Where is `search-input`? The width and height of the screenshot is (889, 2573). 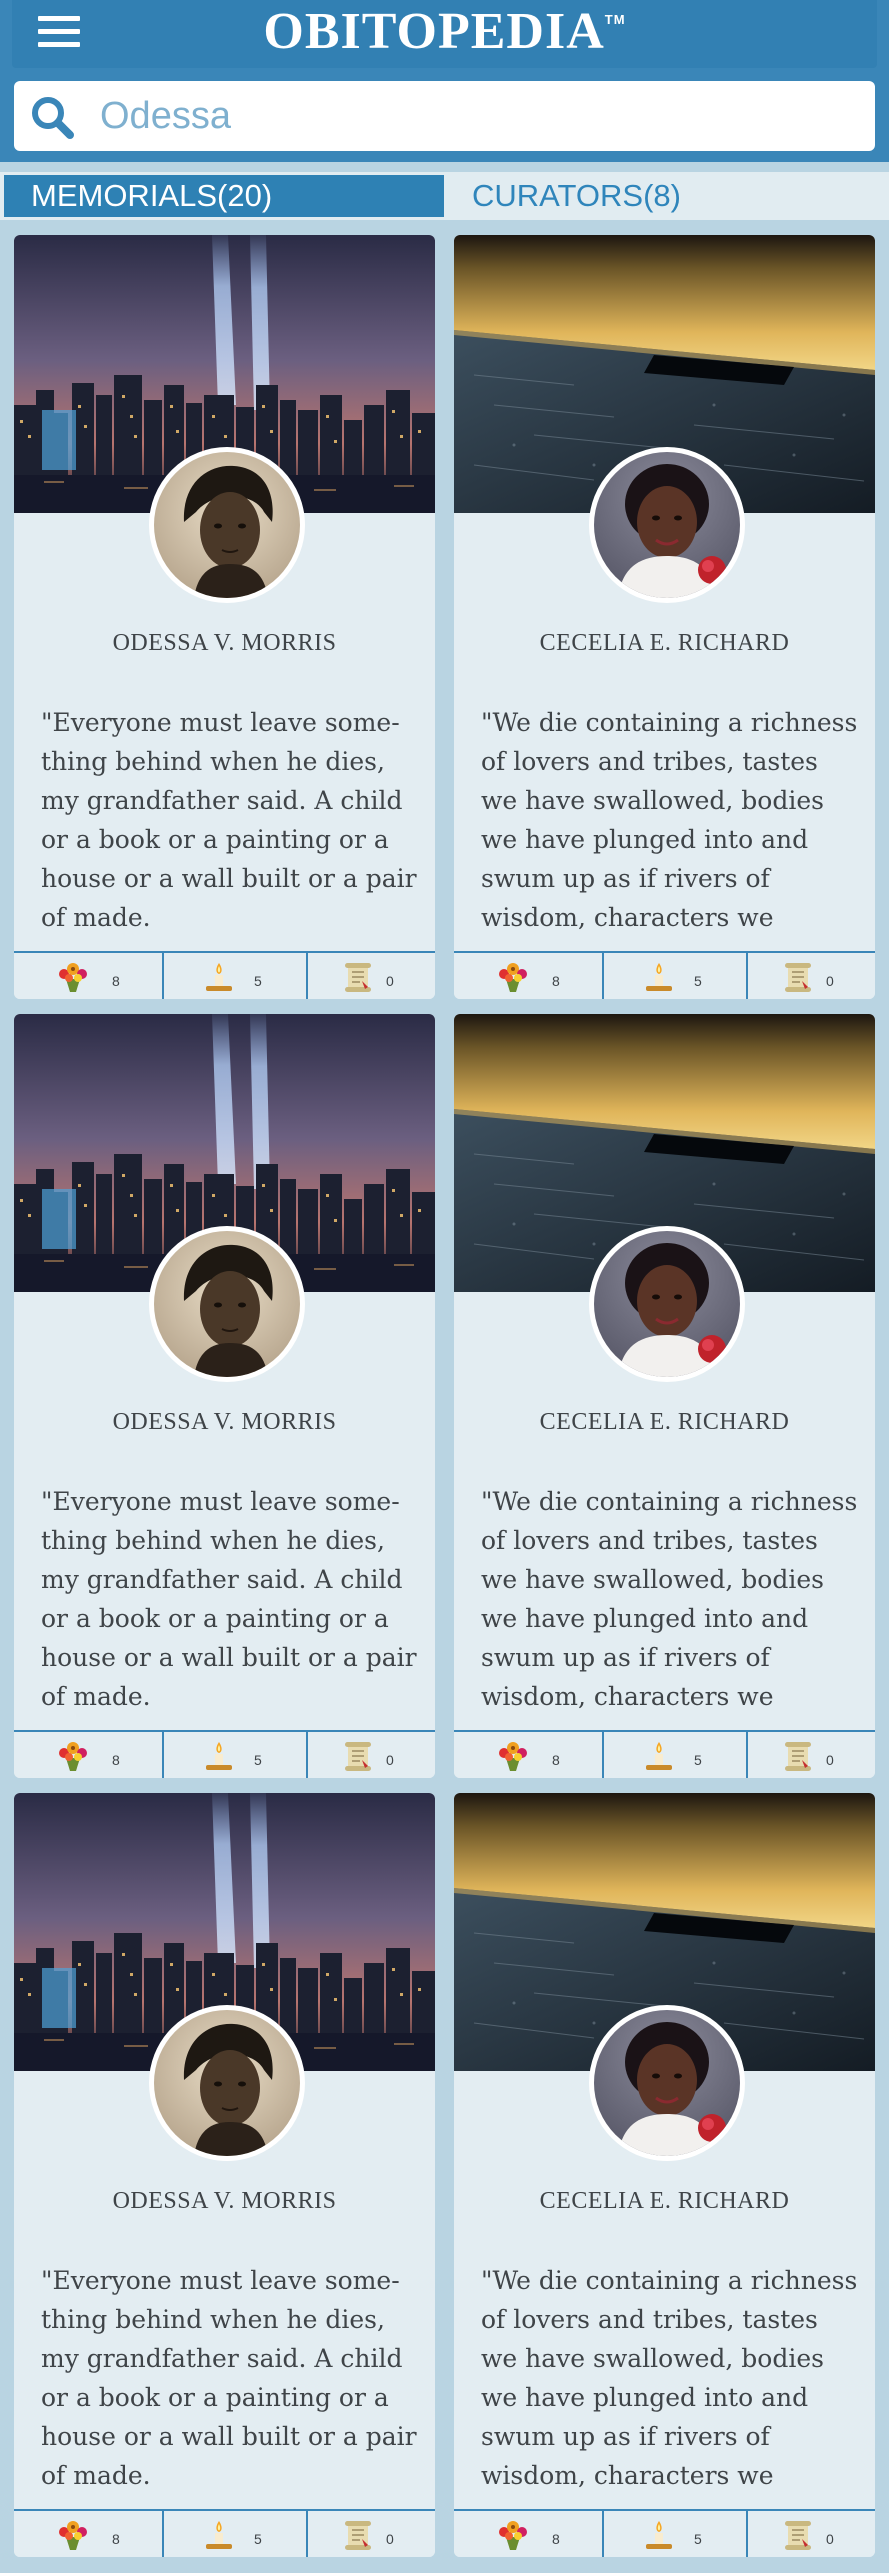 search-input is located at coordinates (470, 116).